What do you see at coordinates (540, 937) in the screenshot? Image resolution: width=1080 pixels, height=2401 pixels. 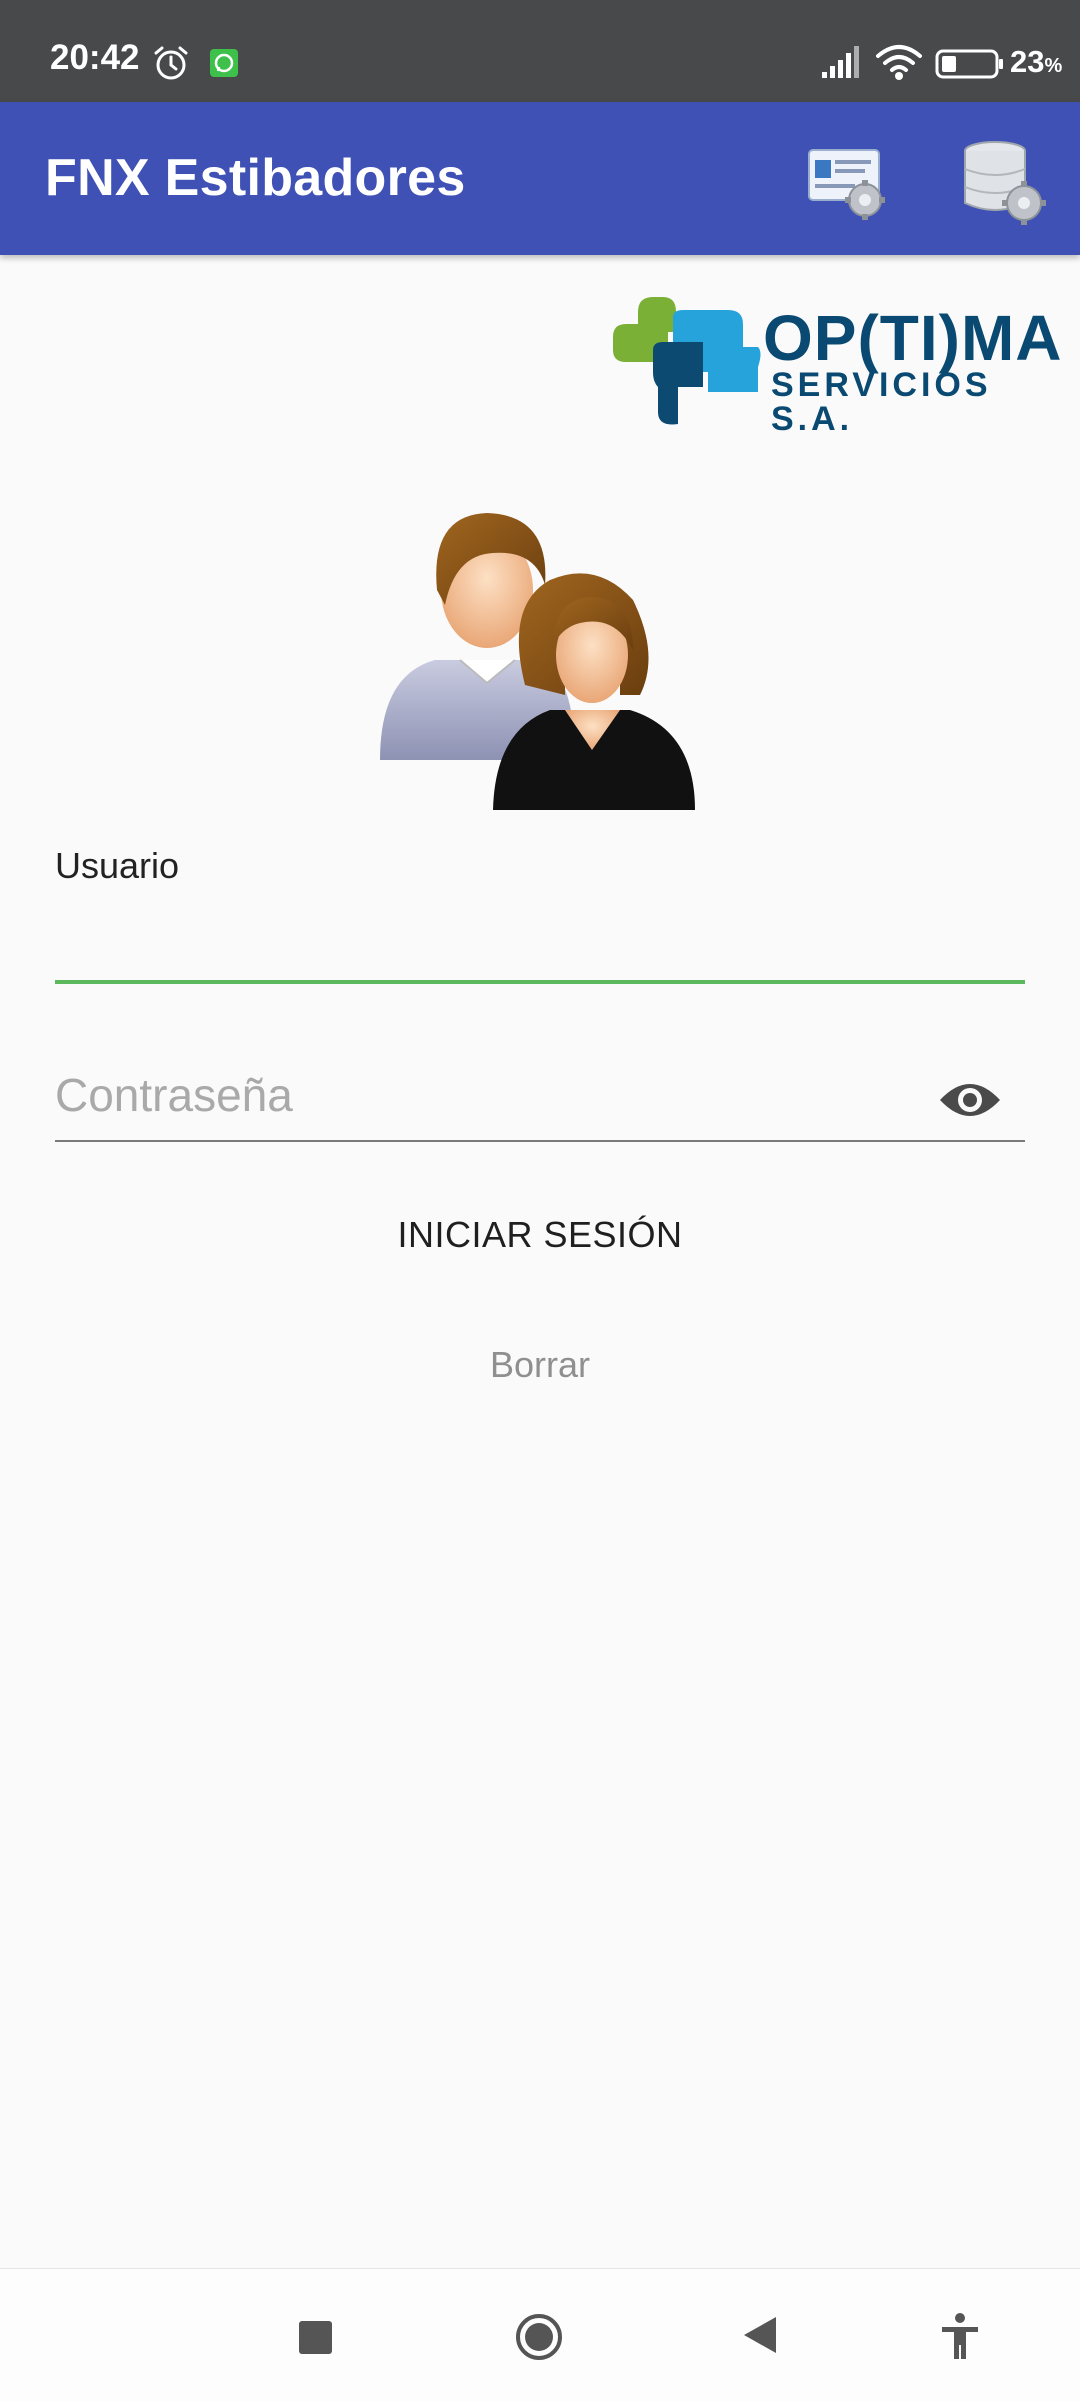 I see `username-input` at bounding box center [540, 937].